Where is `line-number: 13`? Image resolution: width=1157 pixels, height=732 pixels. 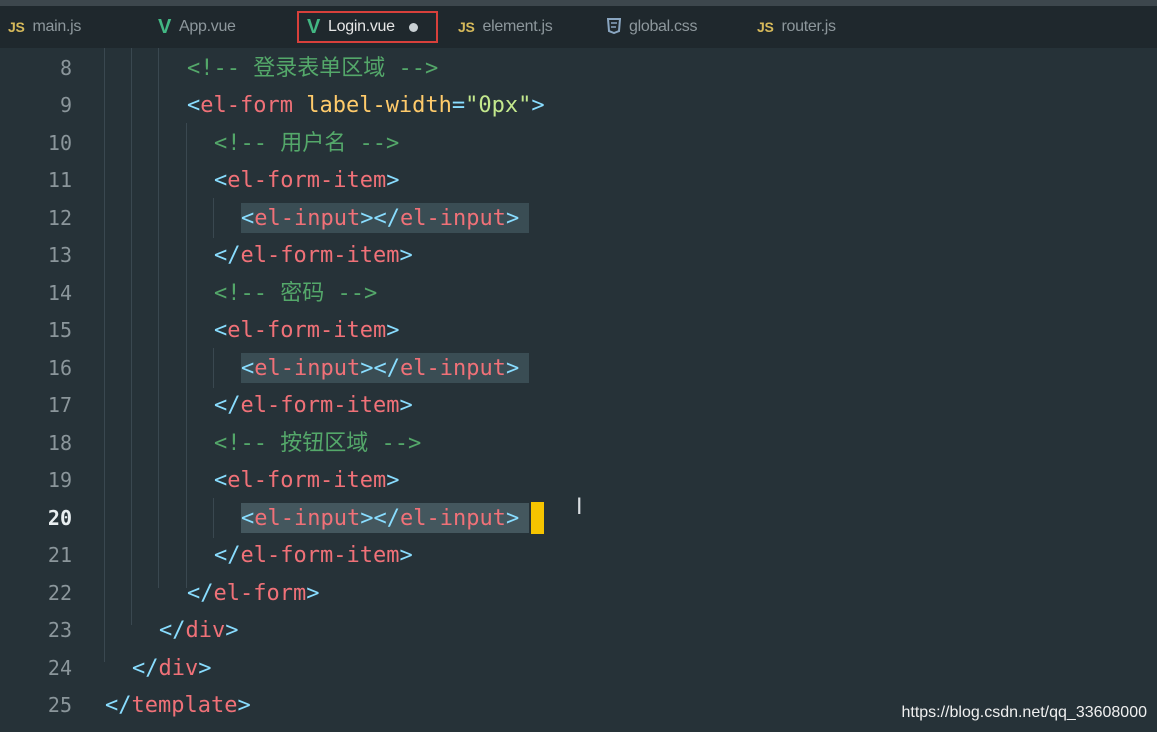
line-number: 13 is located at coordinates (59, 255).